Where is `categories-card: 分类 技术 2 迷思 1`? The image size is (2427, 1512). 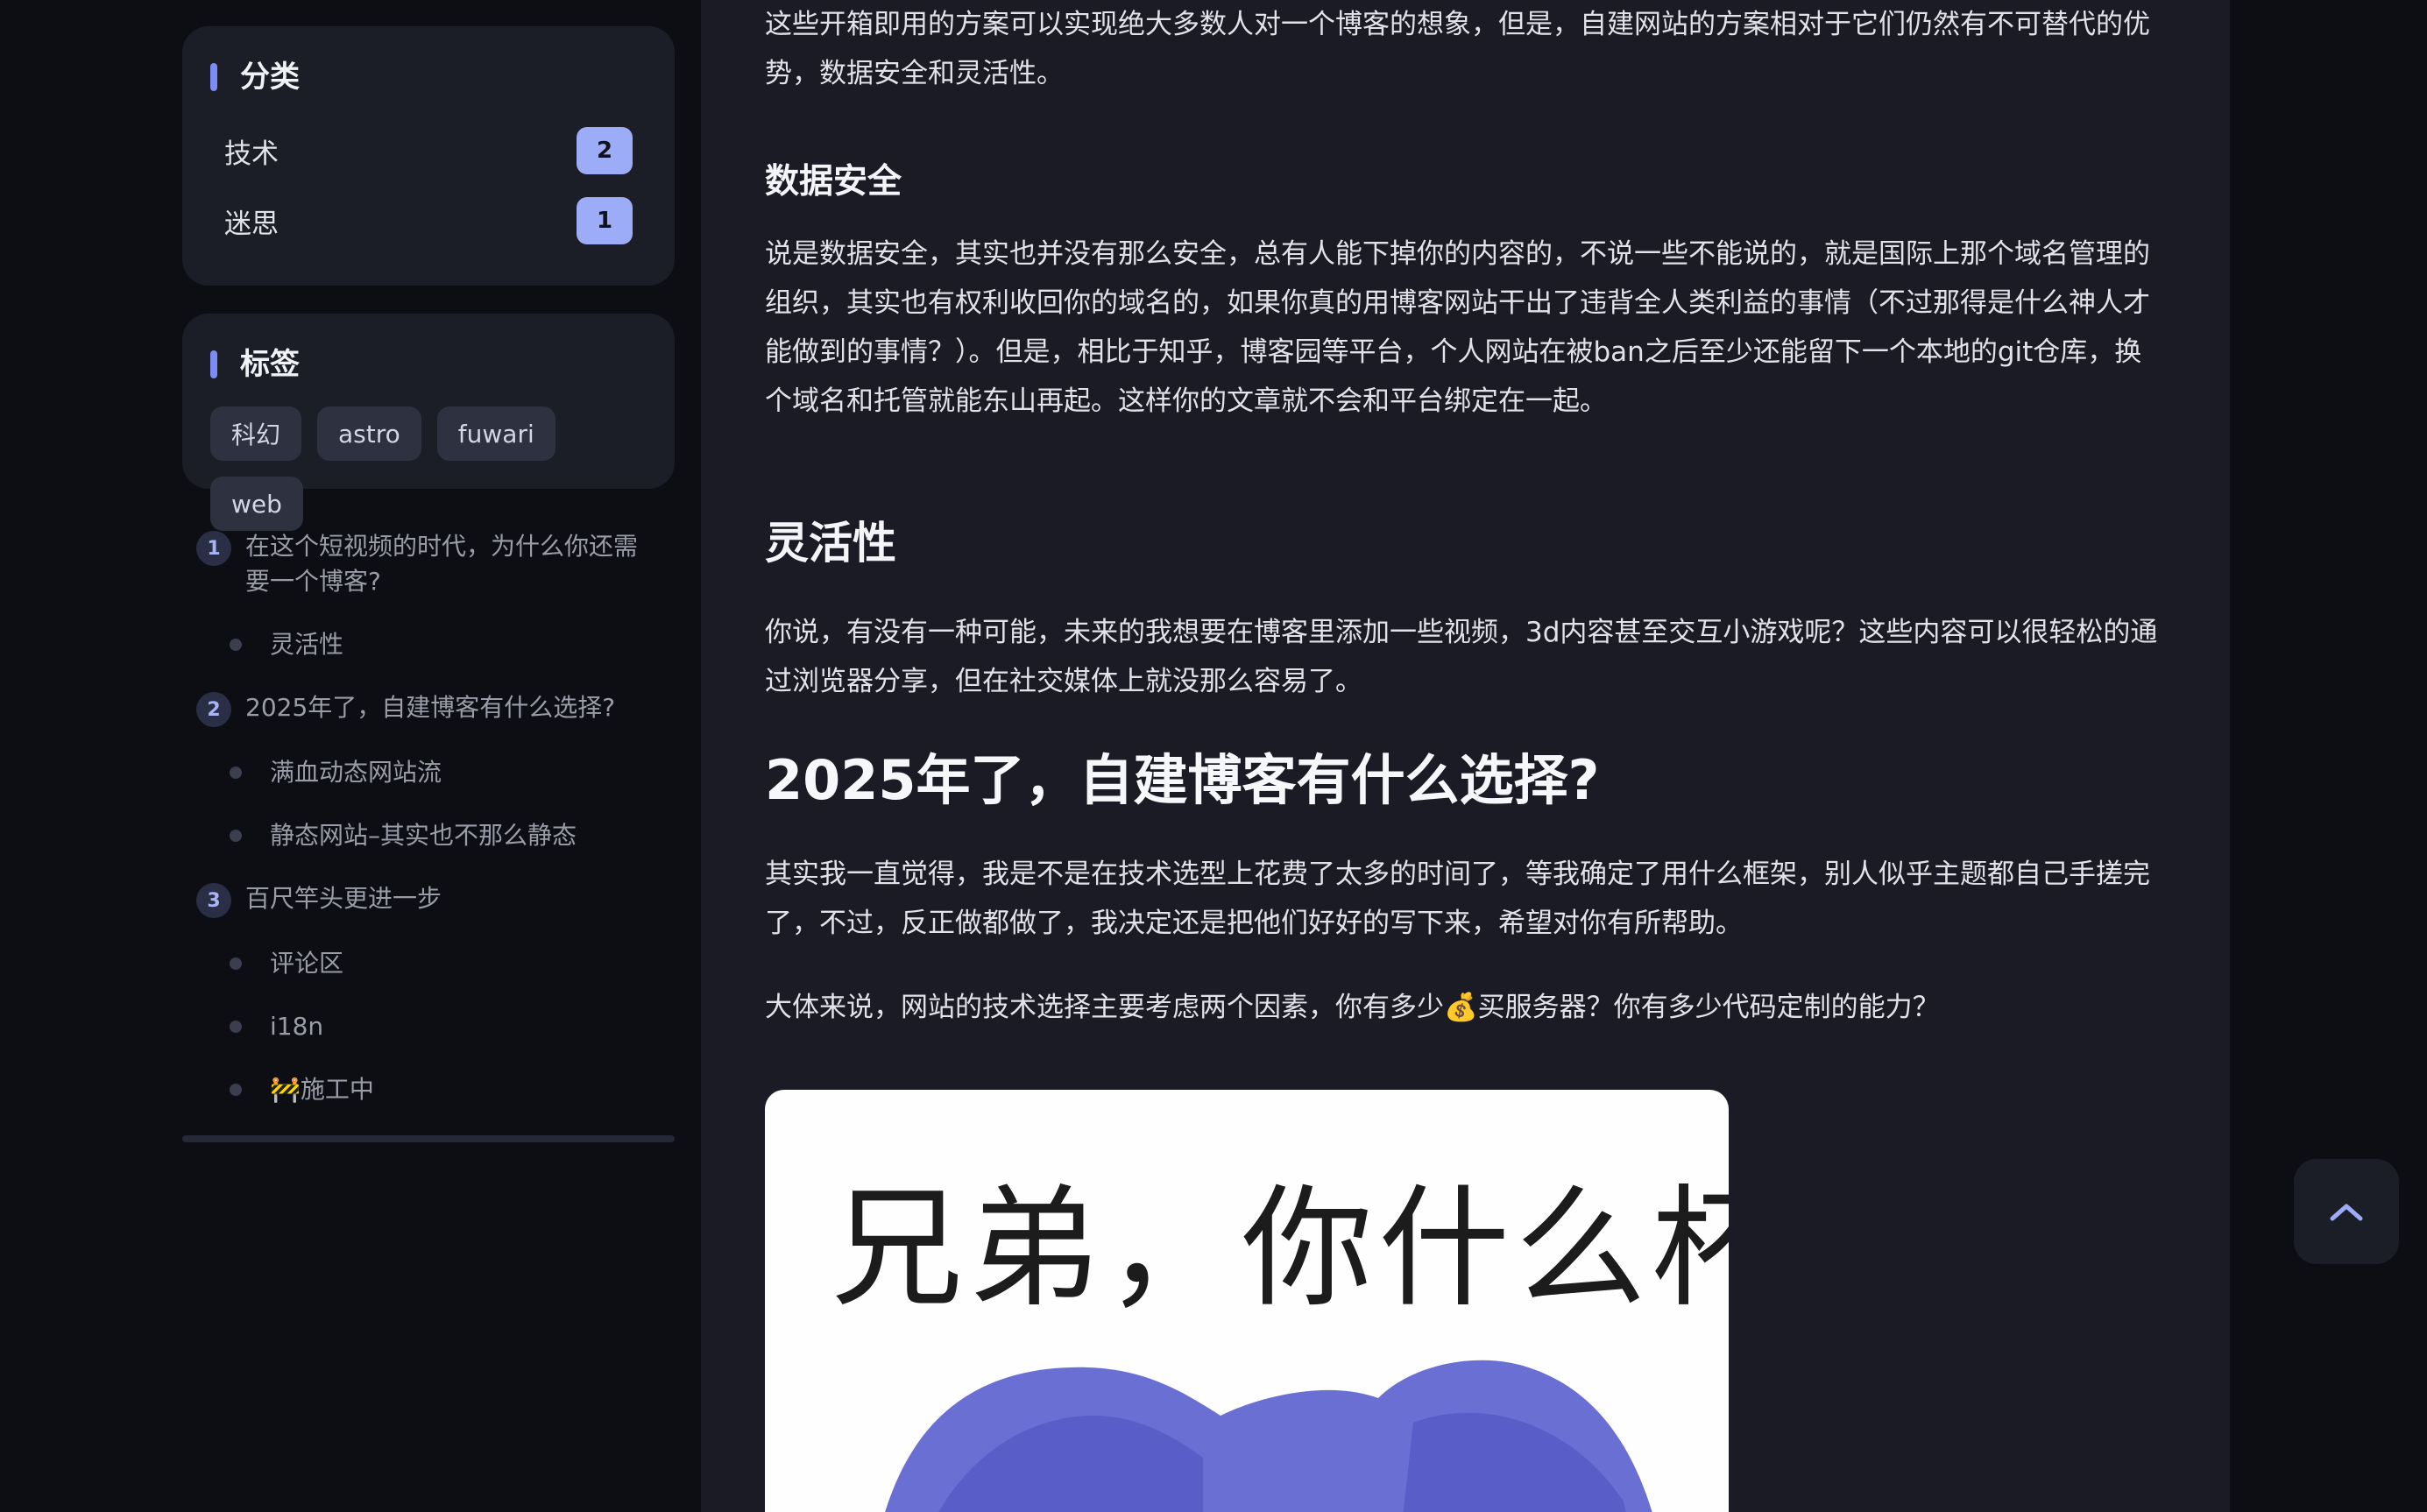
categories-card: 分类 技术 2 迷思 1 is located at coordinates (429, 156).